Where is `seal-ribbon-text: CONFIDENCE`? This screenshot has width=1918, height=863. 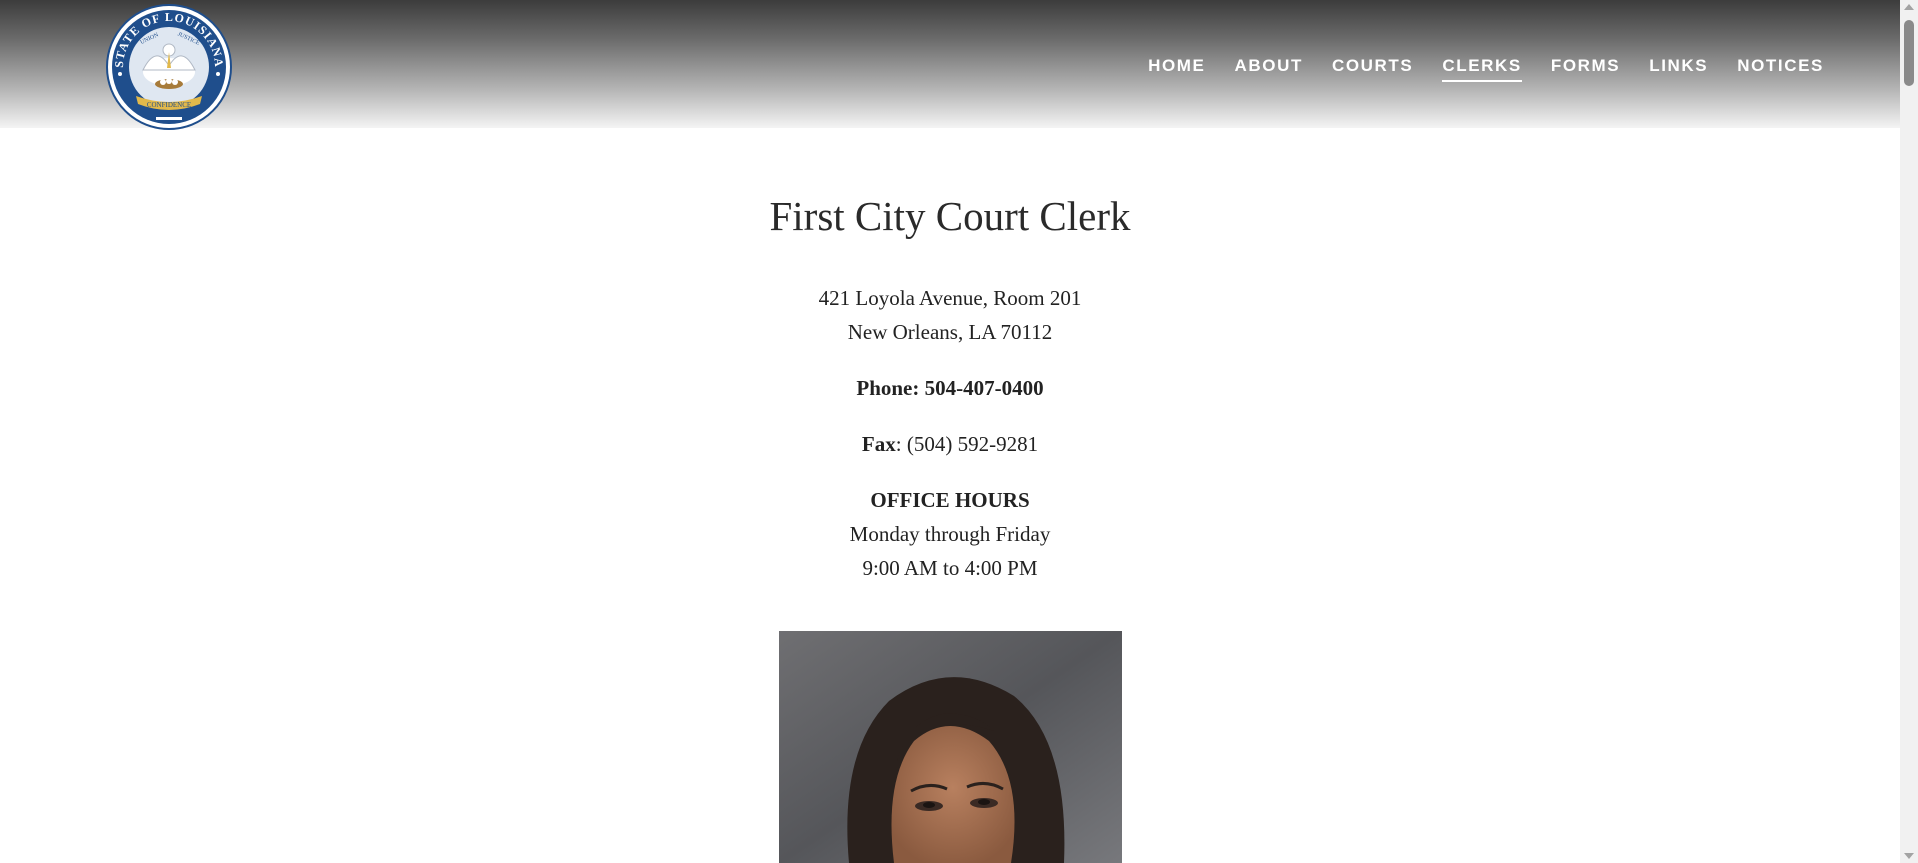 seal-ribbon-text: CONFIDENCE is located at coordinates (169, 105).